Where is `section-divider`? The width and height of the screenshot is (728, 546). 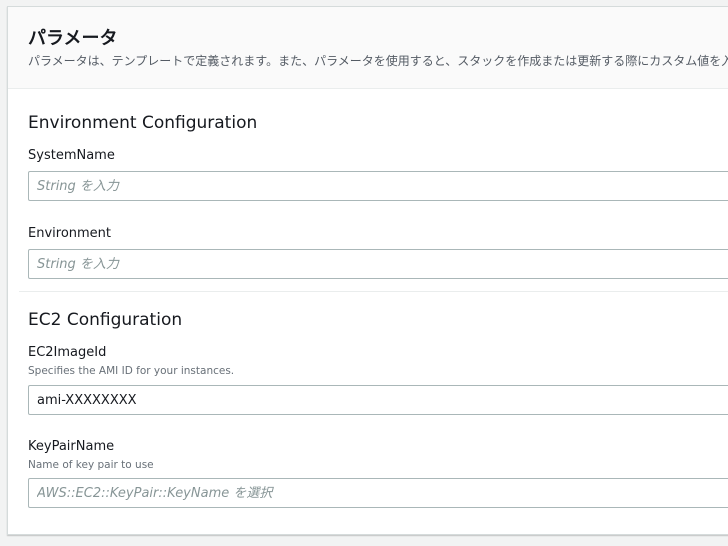 section-divider is located at coordinates (373, 291).